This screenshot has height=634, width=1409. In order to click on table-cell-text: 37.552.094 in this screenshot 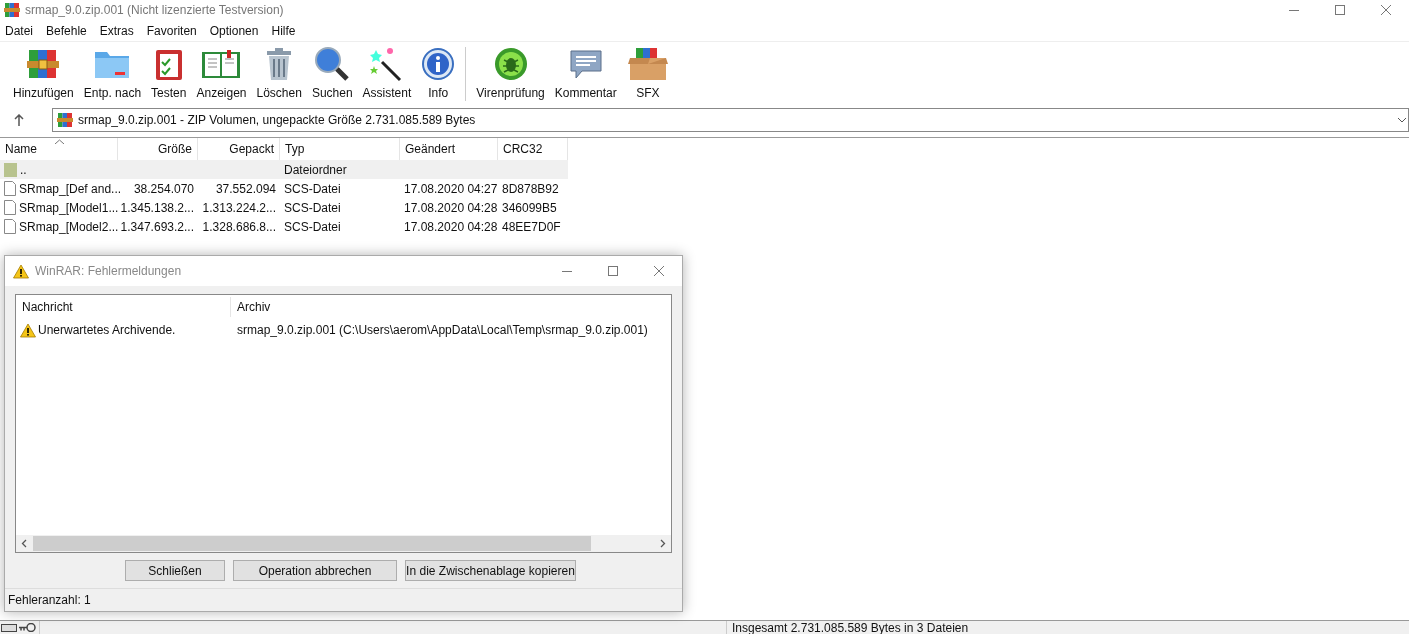, I will do `click(245, 189)`.